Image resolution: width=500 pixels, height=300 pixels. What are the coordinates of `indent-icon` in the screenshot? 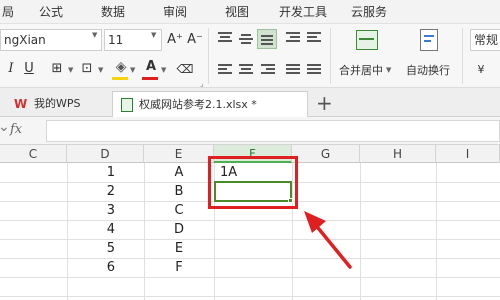 It's located at (293, 38).